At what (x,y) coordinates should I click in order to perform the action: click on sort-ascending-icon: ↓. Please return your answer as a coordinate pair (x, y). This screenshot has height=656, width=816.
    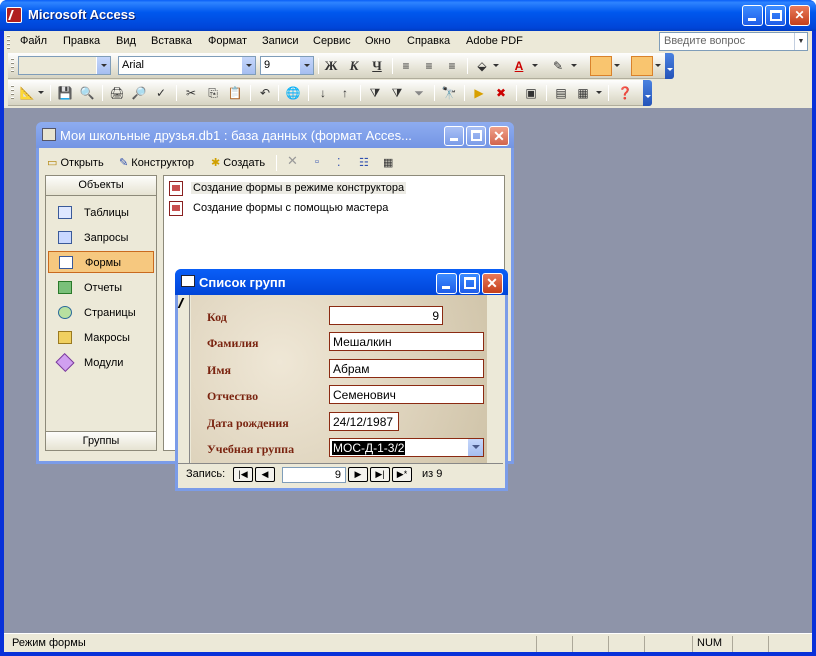
    Looking at the image, I should click on (323, 93).